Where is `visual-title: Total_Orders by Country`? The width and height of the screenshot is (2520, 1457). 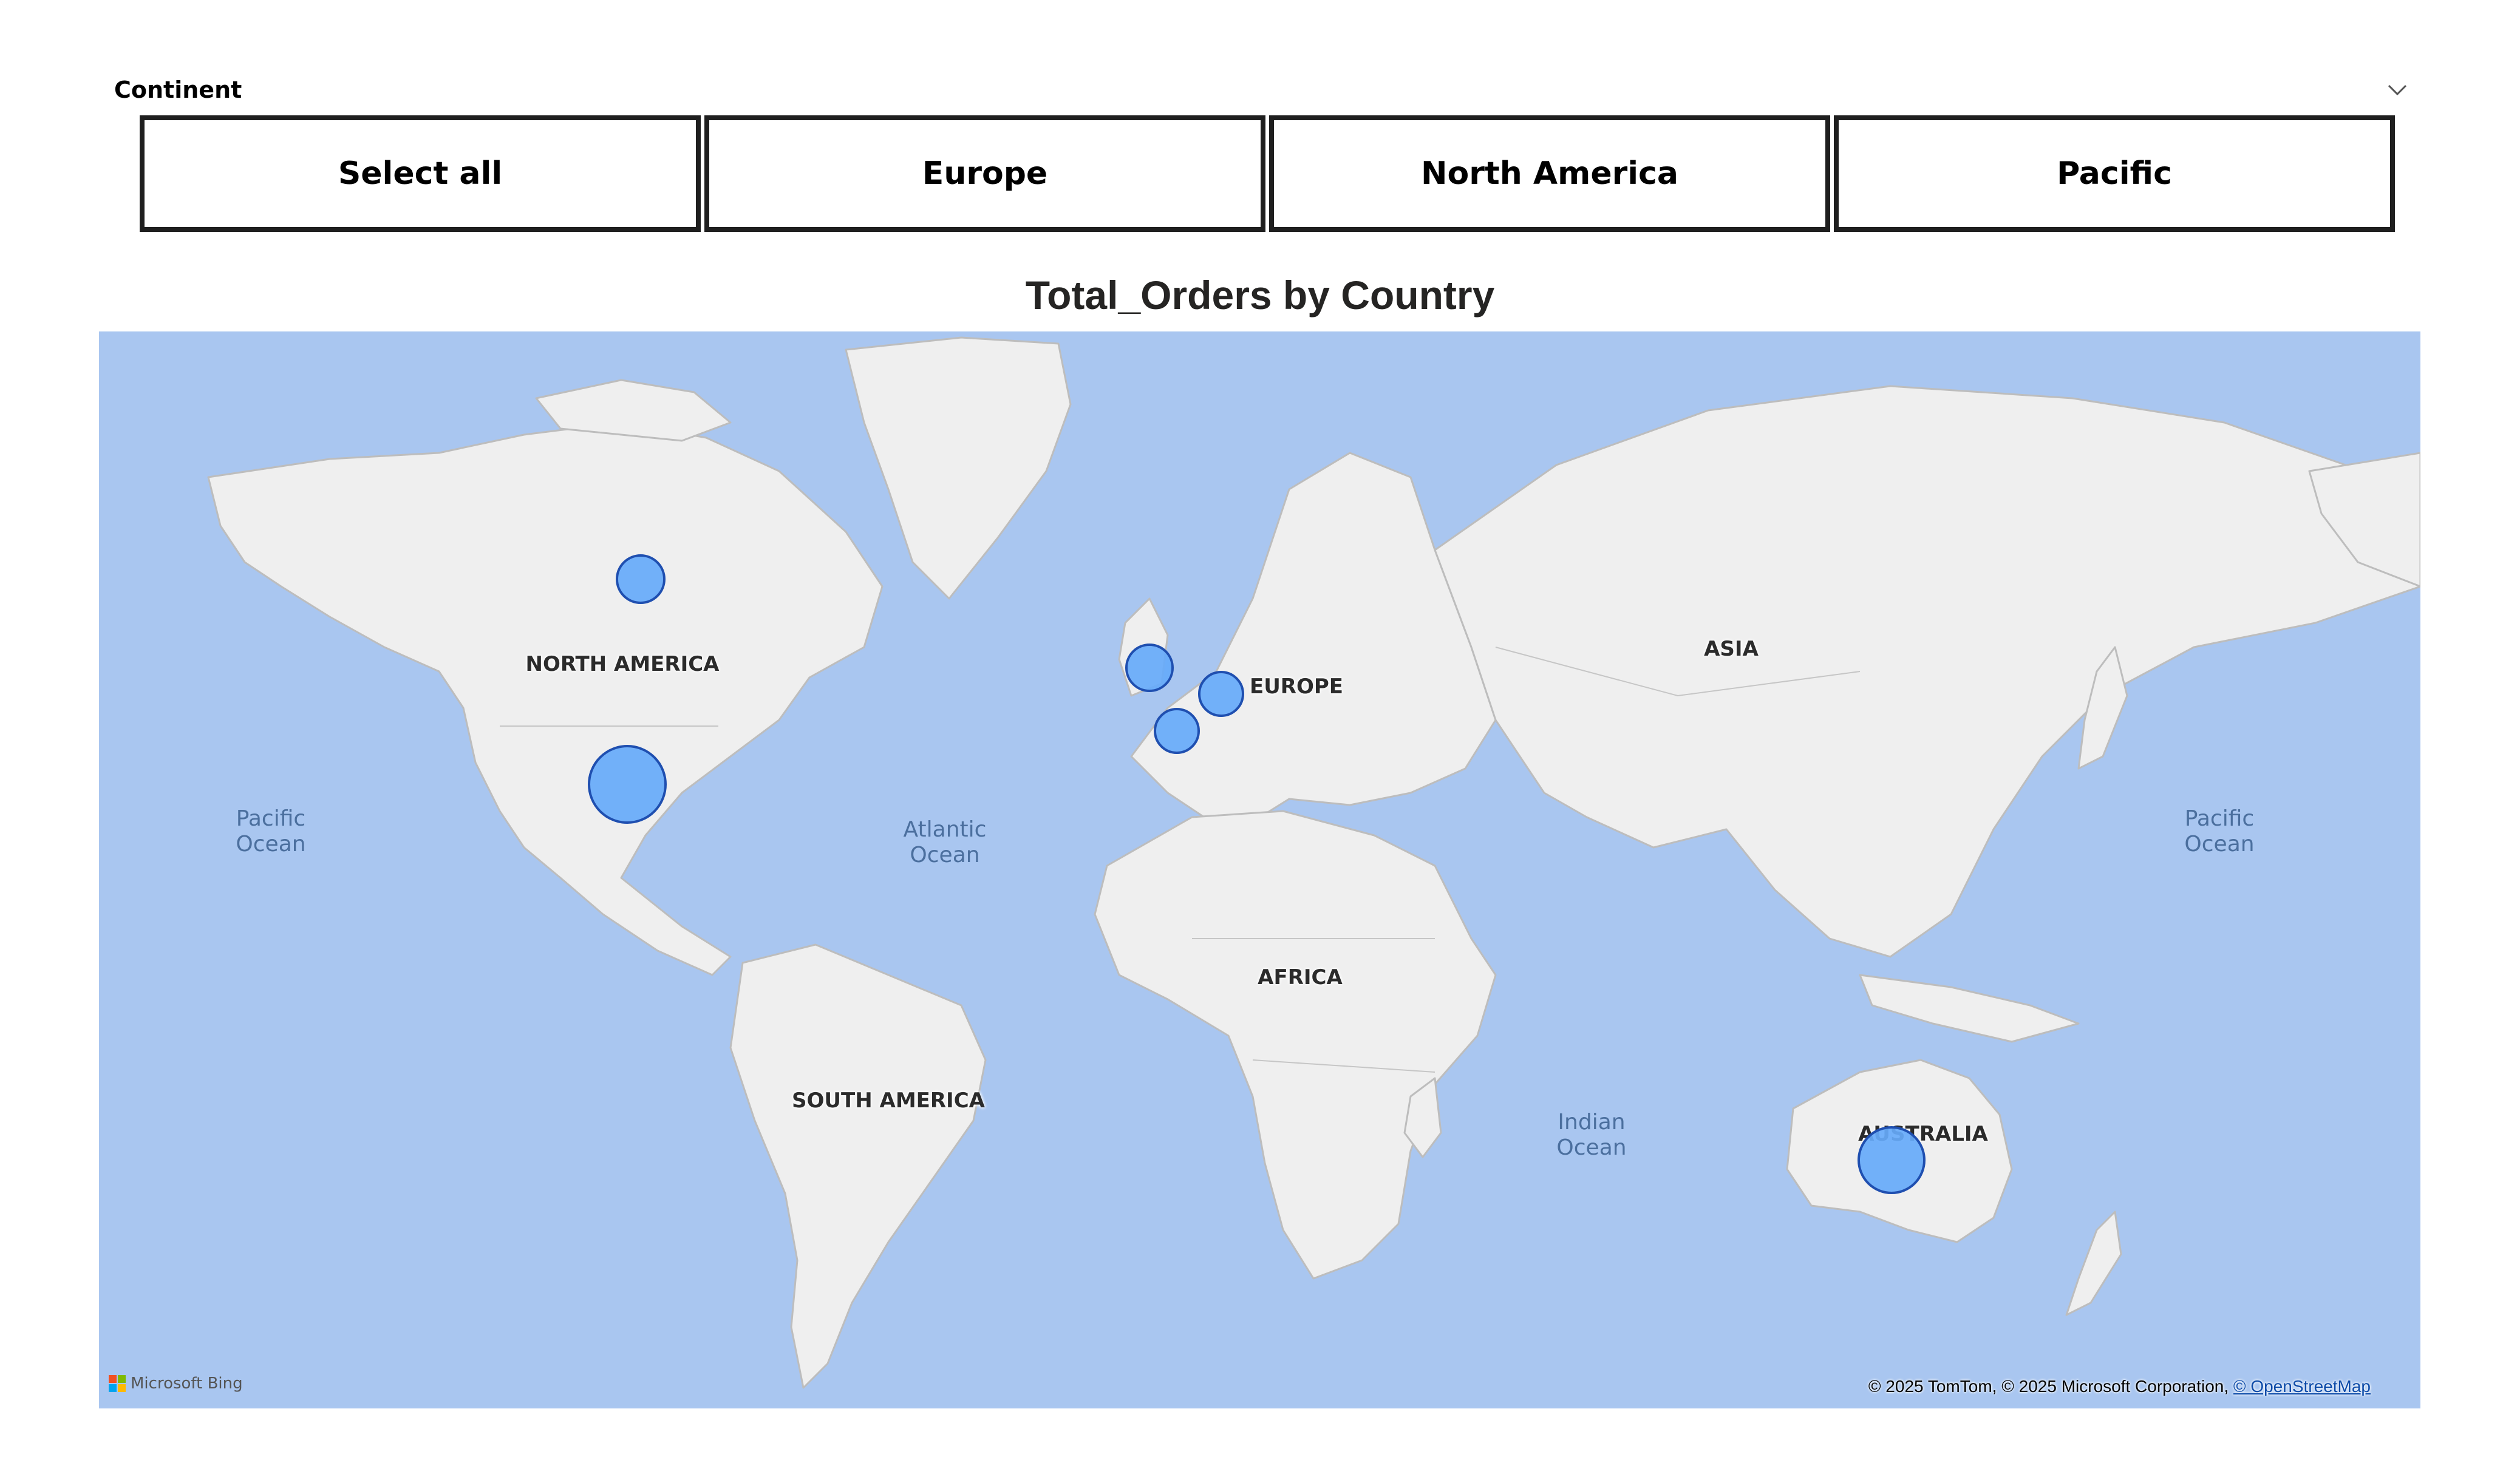 visual-title: Total_Orders by Country is located at coordinates (1260, 295).